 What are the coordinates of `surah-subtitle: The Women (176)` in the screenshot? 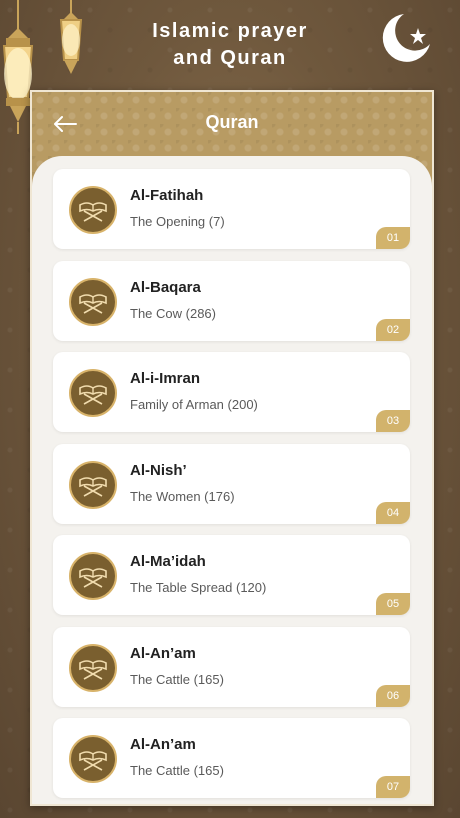 It's located at (182, 496).